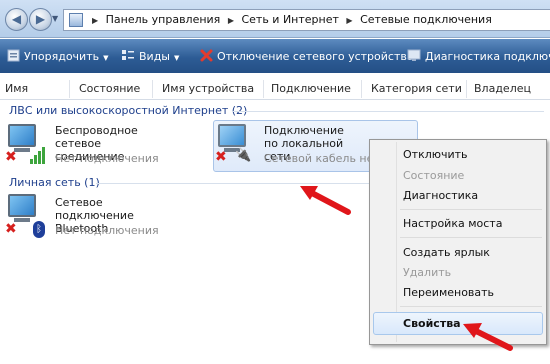  Describe the element at coordinates (427, 272) in the screenshot. I see `menu-item-delete: Удалить` at that location.